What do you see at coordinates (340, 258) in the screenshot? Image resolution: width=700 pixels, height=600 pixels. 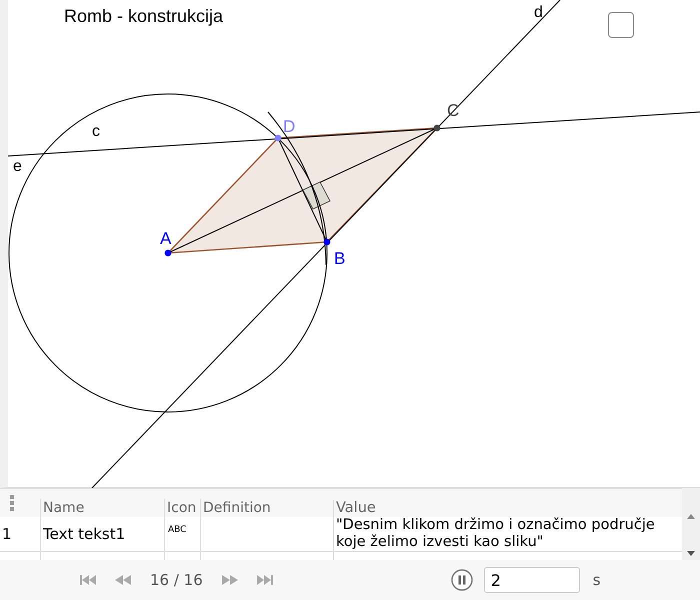 I see `point-label: B` at bounding box center [340, 258].